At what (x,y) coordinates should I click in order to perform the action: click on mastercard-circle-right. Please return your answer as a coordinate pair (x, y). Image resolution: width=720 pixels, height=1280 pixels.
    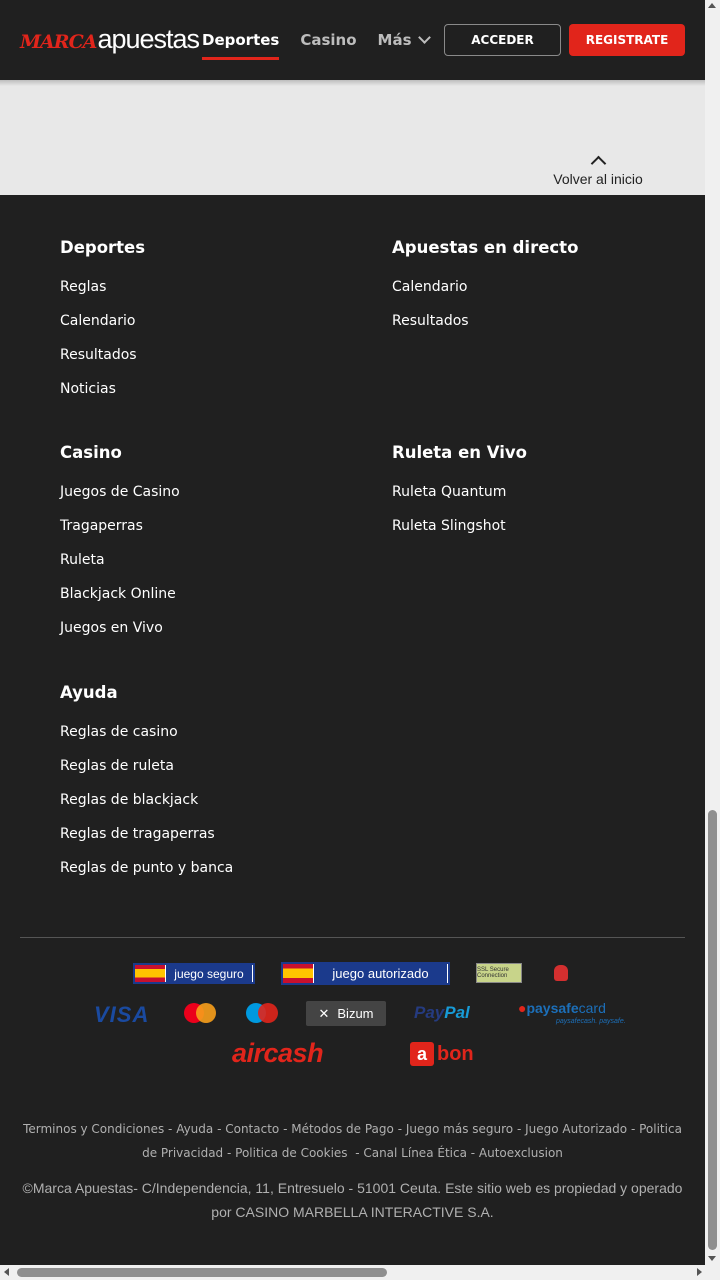
    Looking at the image, I should click on (206, 1013).